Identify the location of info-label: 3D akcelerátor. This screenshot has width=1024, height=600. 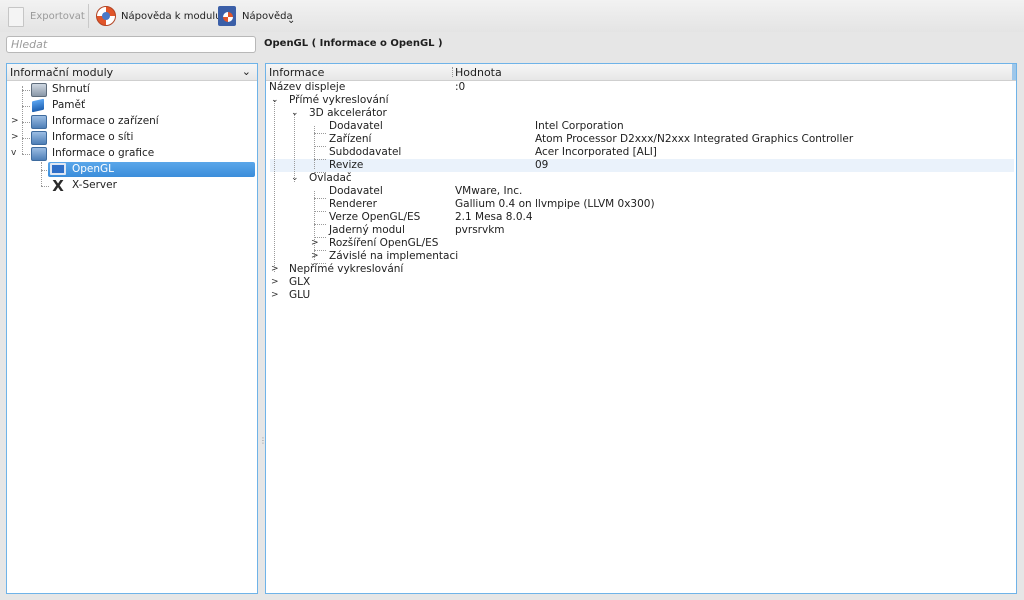
(348, 113).